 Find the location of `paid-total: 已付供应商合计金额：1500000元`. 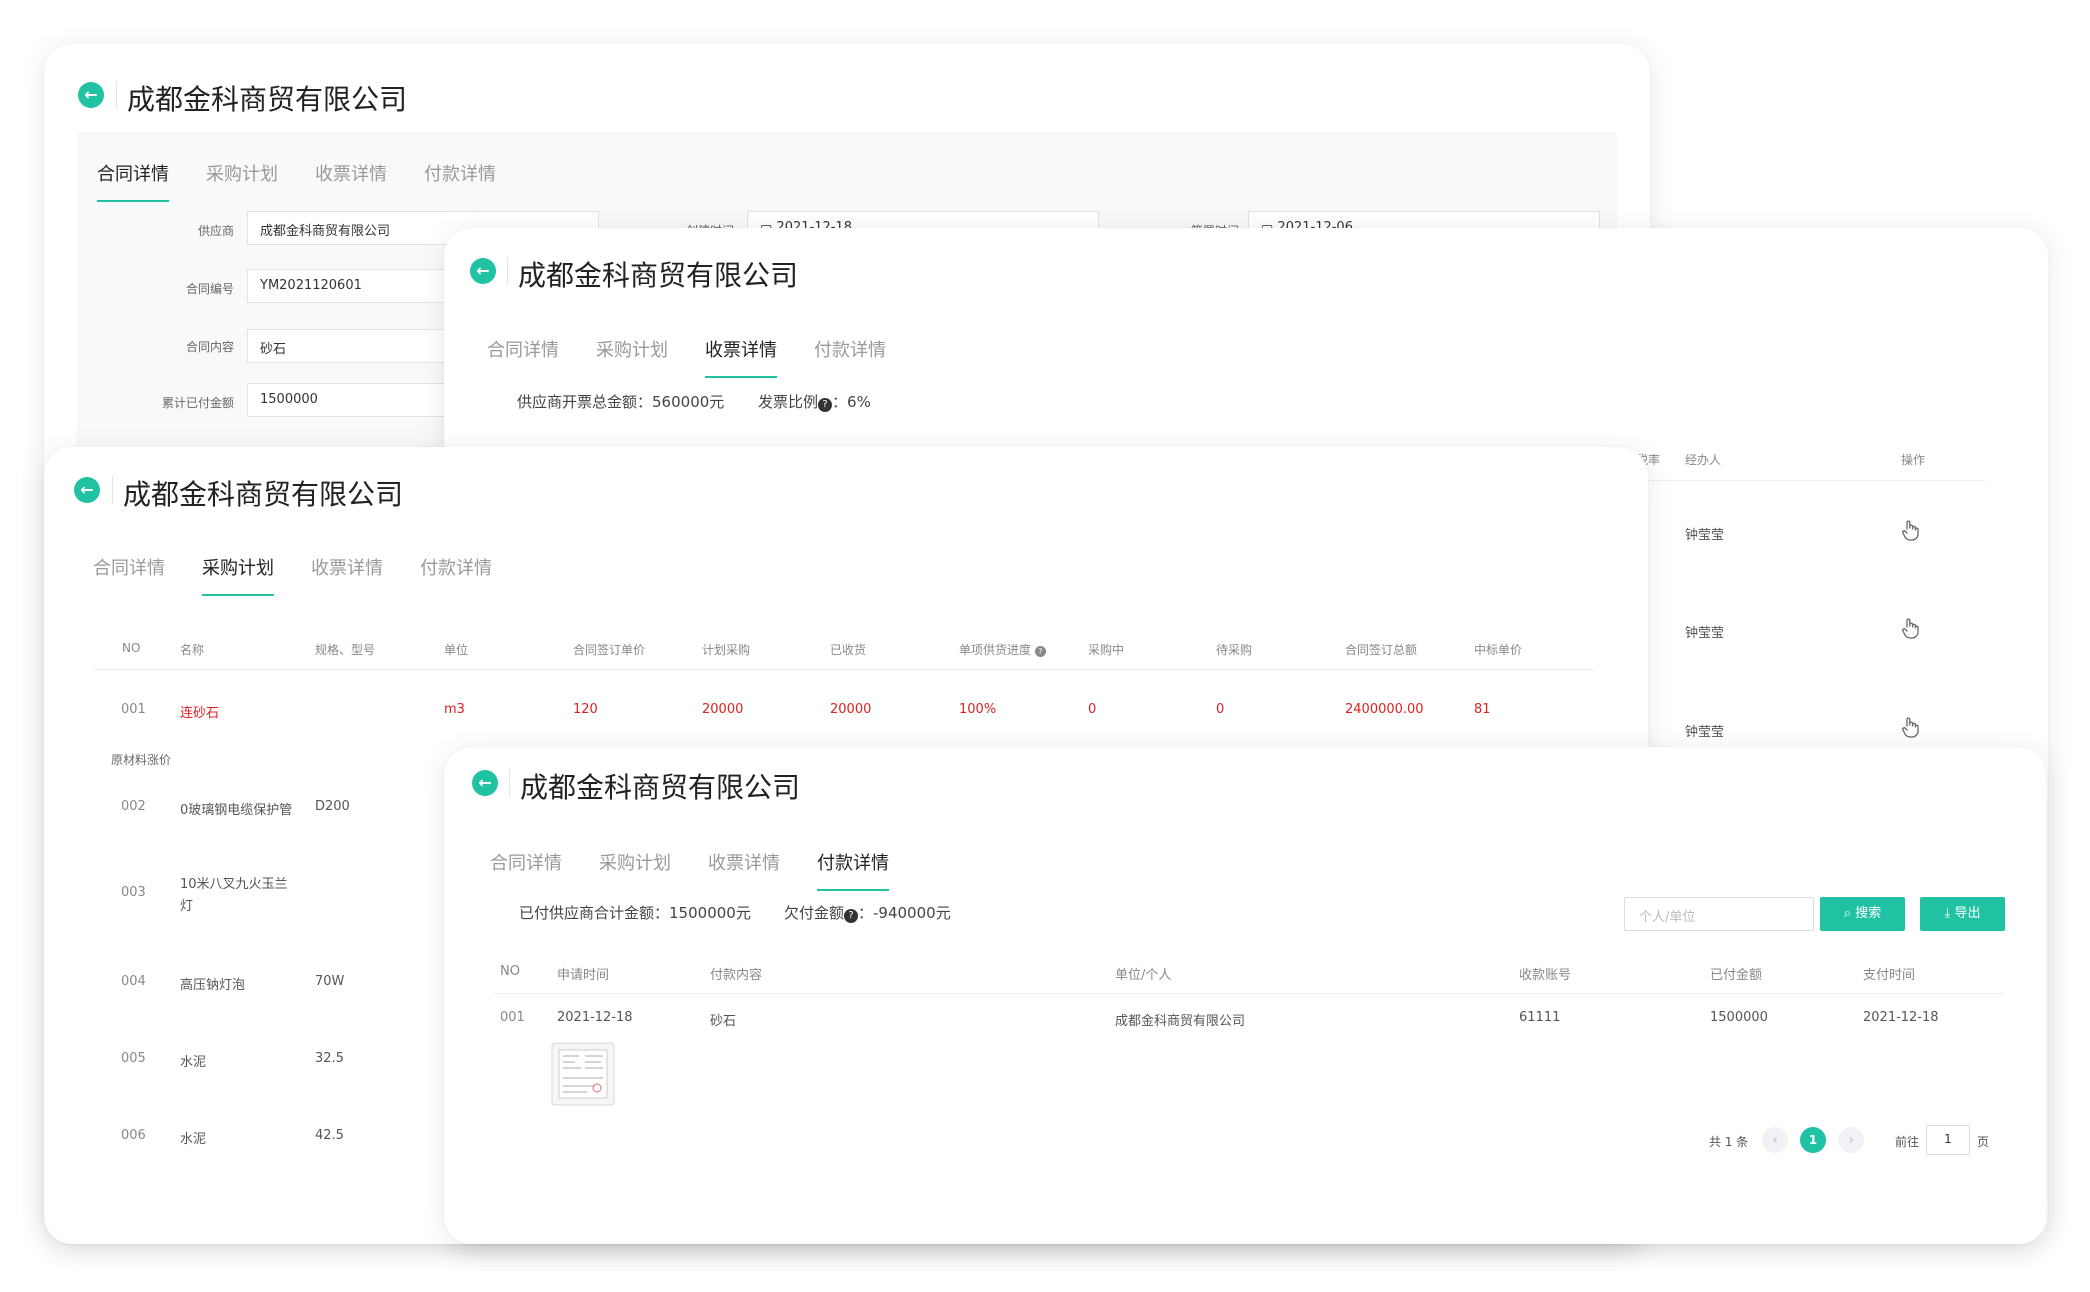

paid-total: 已付供应商合计金额：1500000元 is located at coordinates (635, 912).